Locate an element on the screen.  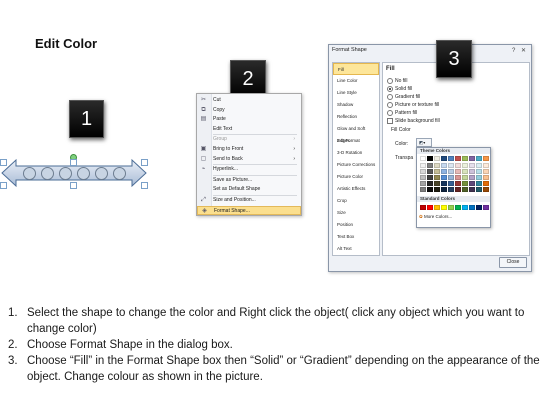
category-line-color: Line Color is located at coordinates (356, 81).